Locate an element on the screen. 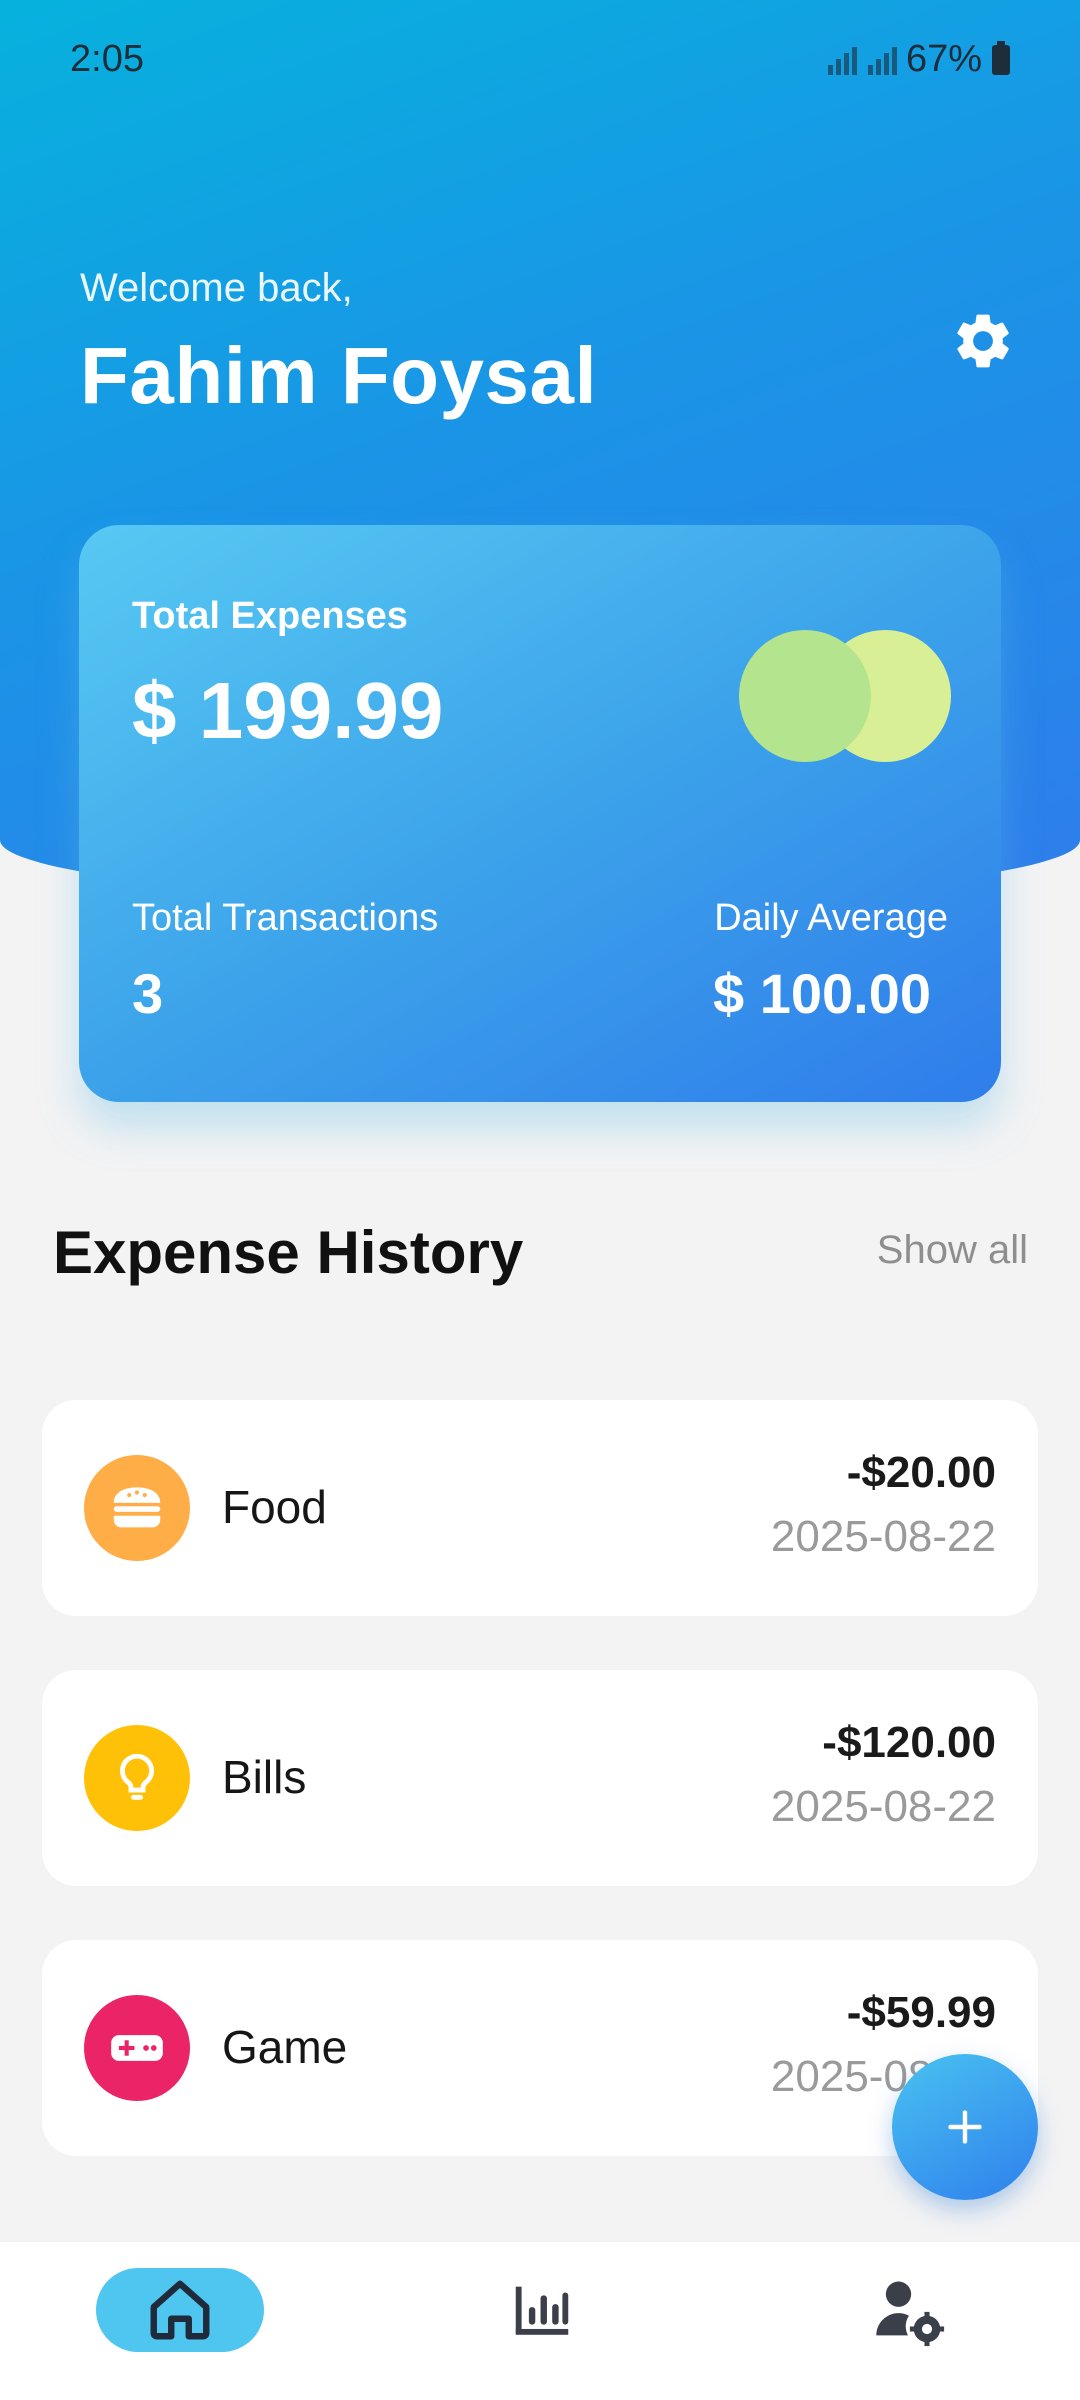 This screenshot has height=2400, width=1080. list-item: Game -$59.99 2025-08-22 is located at coordinates (540, 2048).